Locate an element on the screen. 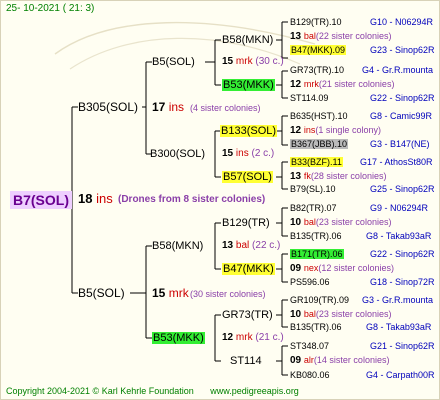 This screenshot has width=440, height=400. gen4-queen-13: GR109(TR).09 is located at coordinates (319, 300).